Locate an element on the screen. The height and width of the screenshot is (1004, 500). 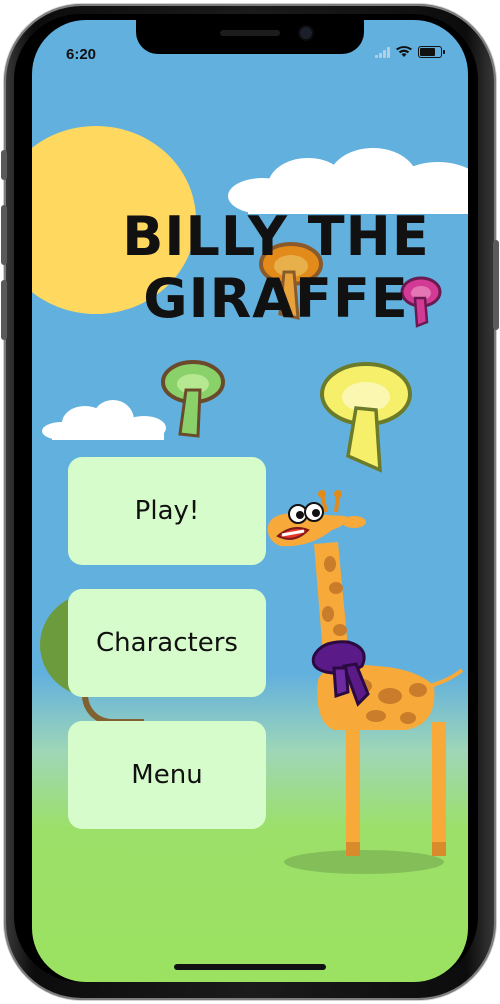
game-title-line2: GIRAFFE is located at coordinates (276, 298).